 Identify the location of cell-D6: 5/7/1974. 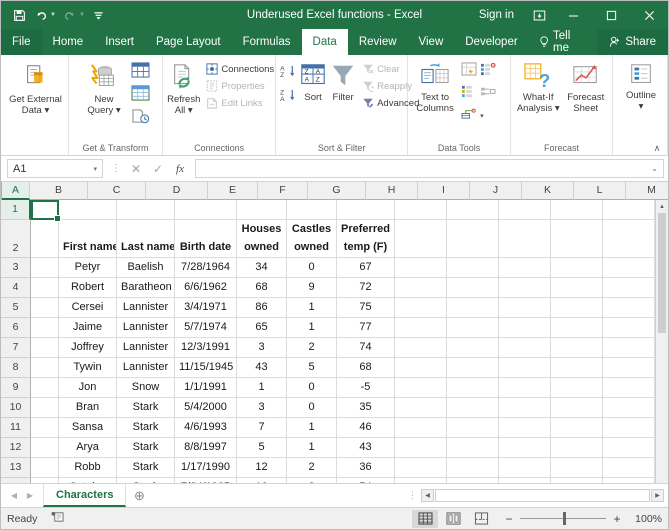
(206, 328).